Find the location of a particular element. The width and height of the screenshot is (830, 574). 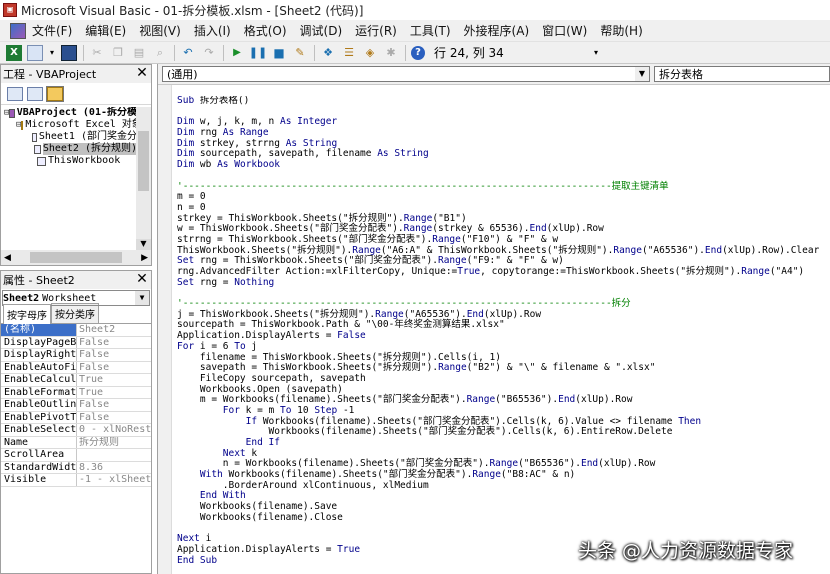

cursor-position: 行 24, 列 34 is located at coordinates (469, 53).